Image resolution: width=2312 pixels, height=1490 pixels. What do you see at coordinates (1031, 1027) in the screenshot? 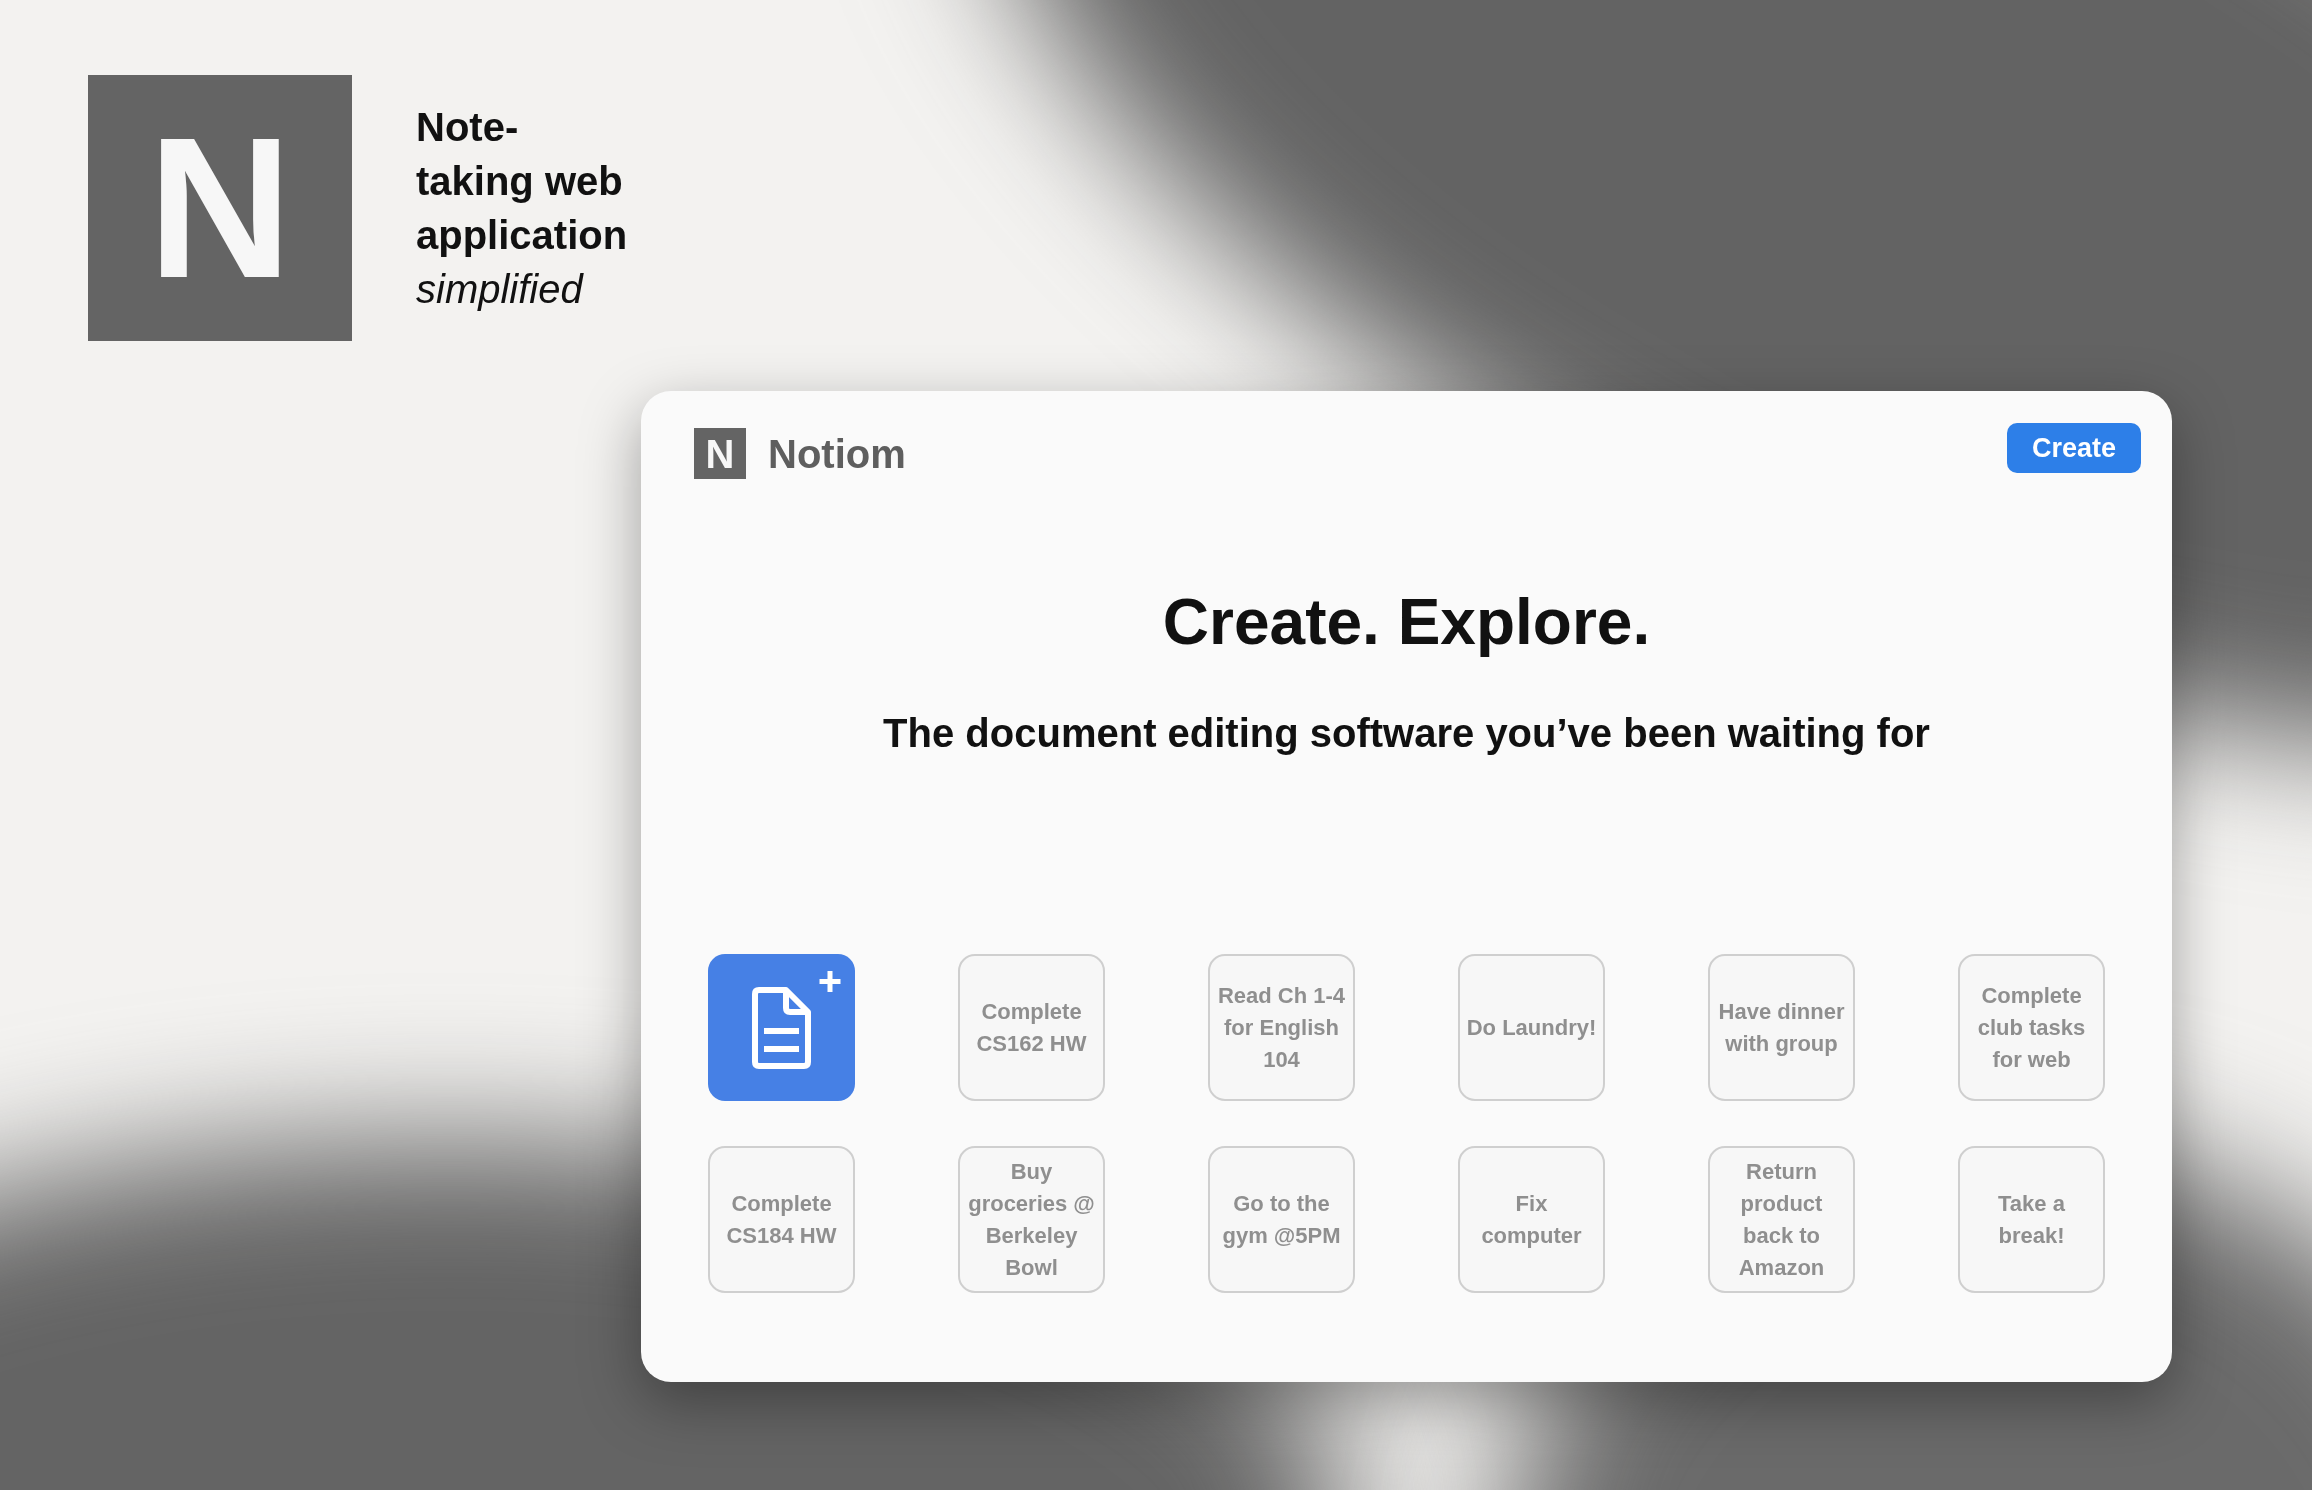
I see `note-tile: Complete CS162 HW` at bounding box center [1031, 1027].